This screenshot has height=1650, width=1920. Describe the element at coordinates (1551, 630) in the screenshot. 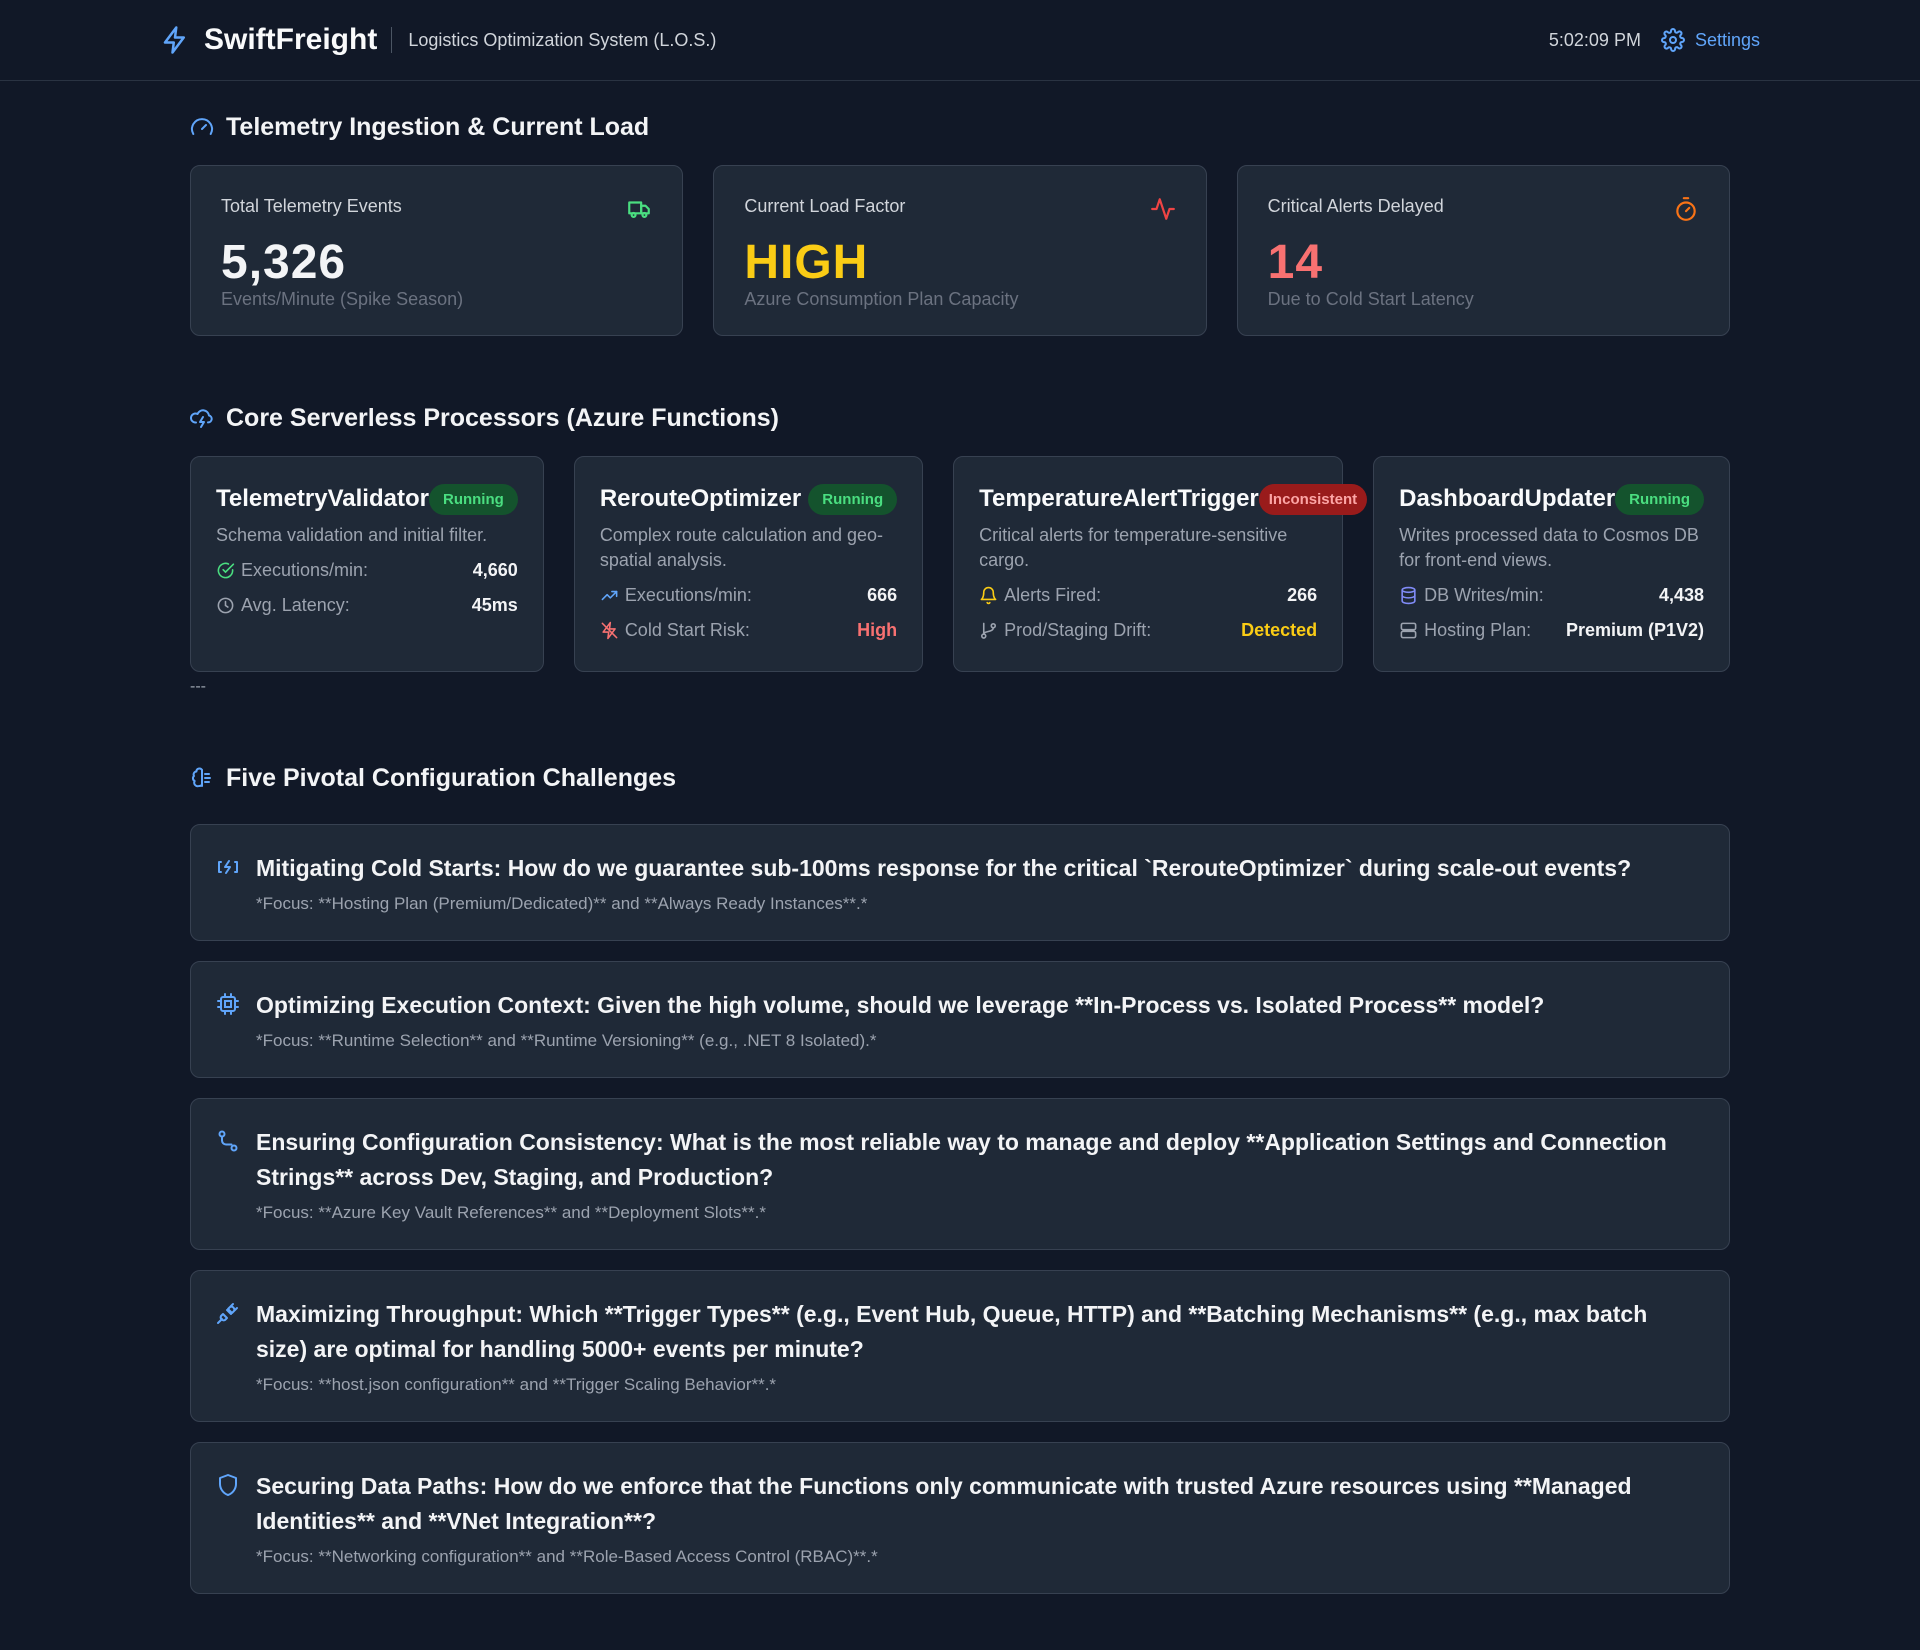

I see `metric-row: Hosting Plan: Premium (P1V2)` at that location.